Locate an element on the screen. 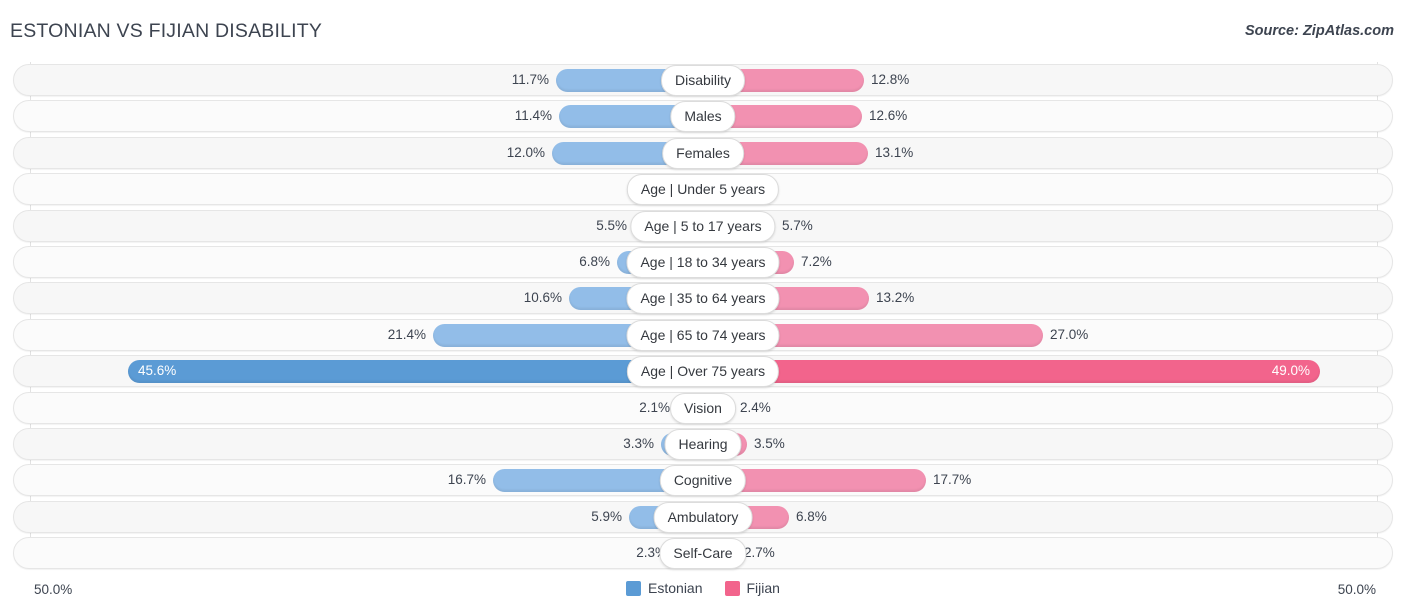 The width and height of the screenshot is (1406, 612). category-label: Ambulatory is located at coordinates (703, 517).